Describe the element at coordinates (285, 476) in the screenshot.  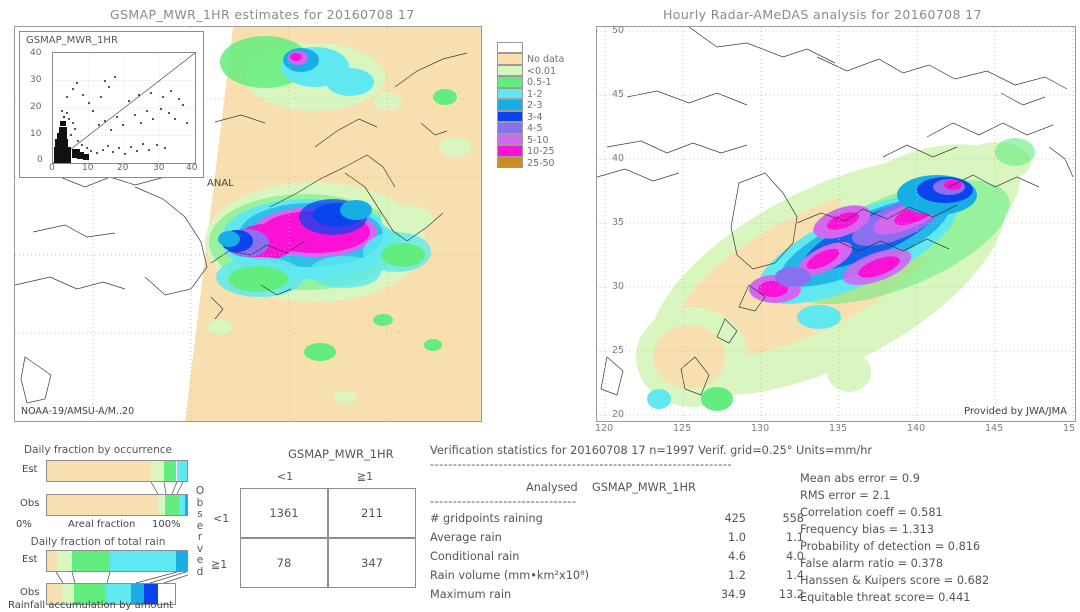
I see `contingency-col-header-lt1: <1` at that location.